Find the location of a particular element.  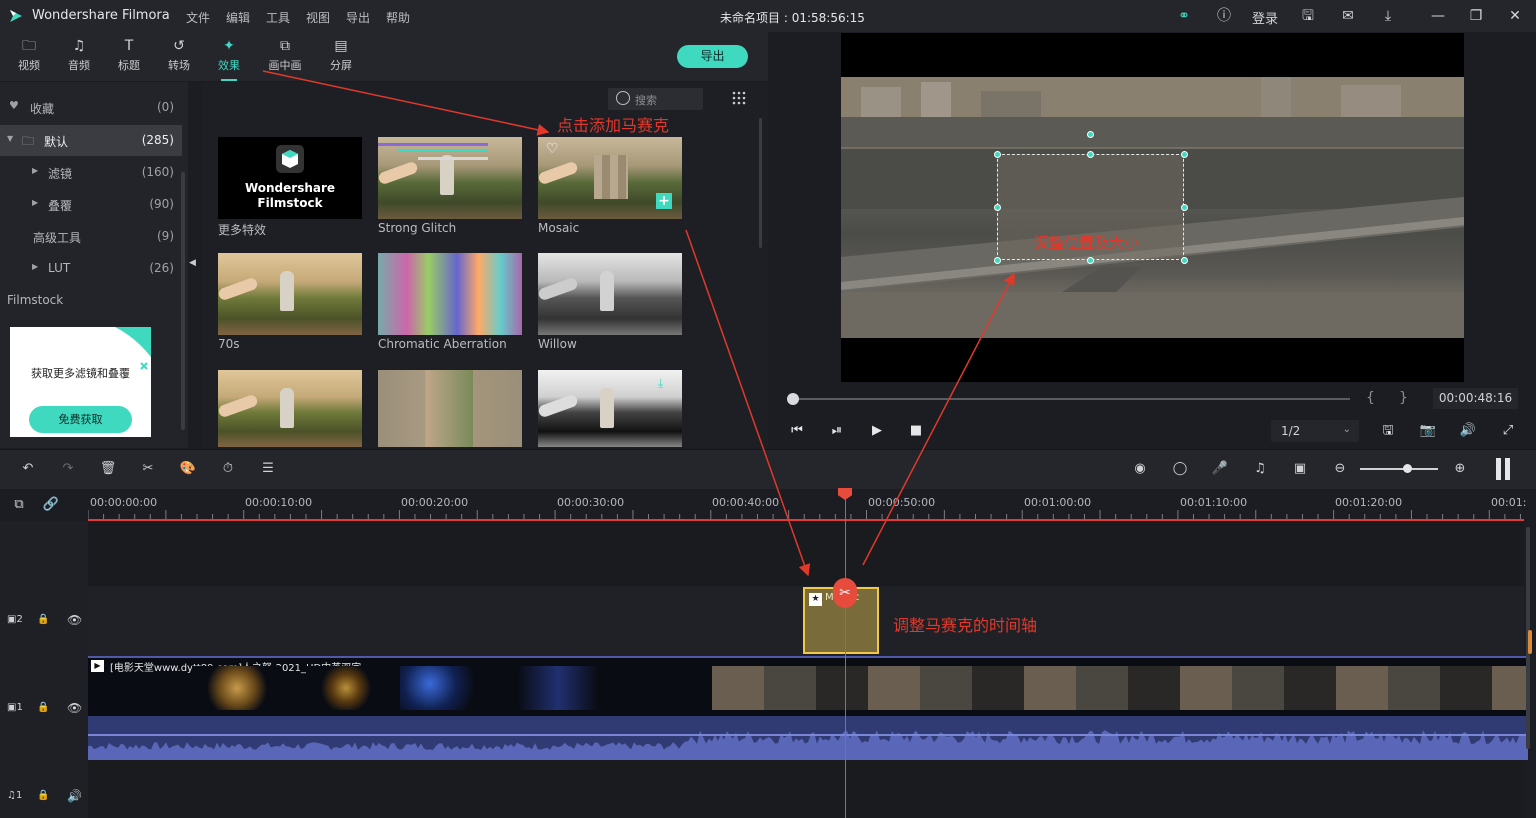

arrow-to-timeline-clip is located at coordinates (748, 403).